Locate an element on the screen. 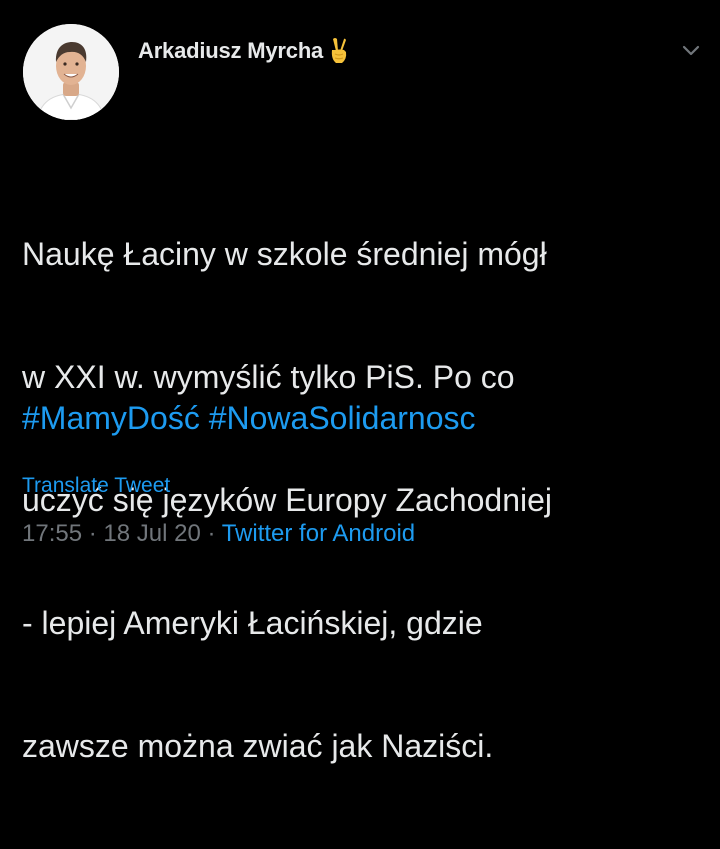 The image size is (720, 849). tweet-meta: 17:55 · 18 Jul 20 · Twitter for Android is located at coordinates (218, 534).